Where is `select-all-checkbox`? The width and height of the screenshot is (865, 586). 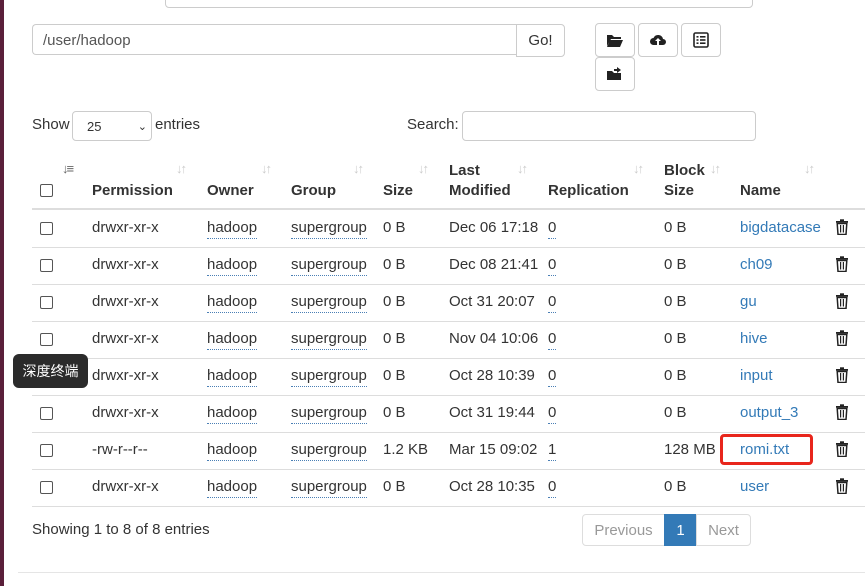 select-all-checkbox is located at coordinates (46, 190).